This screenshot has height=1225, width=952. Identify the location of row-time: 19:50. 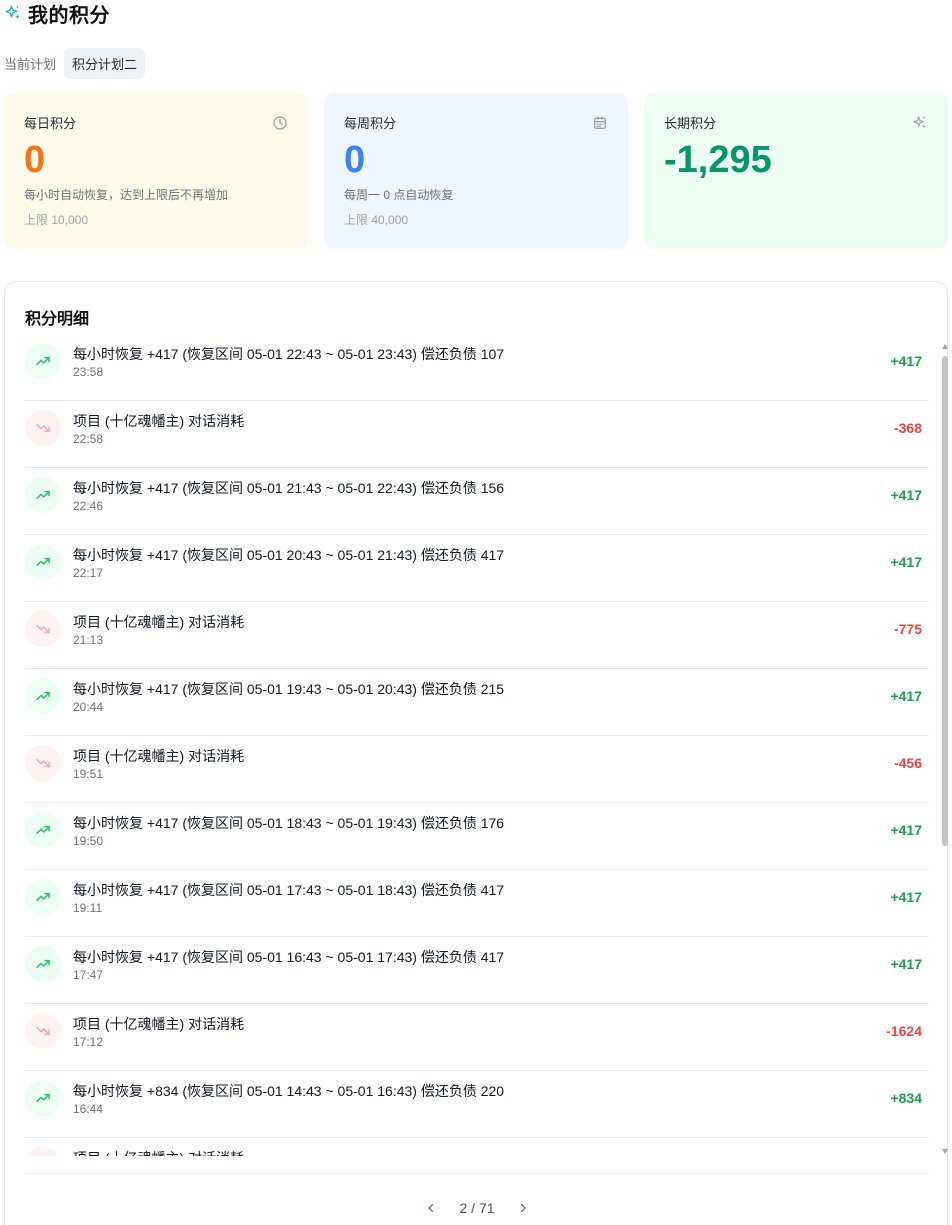
(88, 841).